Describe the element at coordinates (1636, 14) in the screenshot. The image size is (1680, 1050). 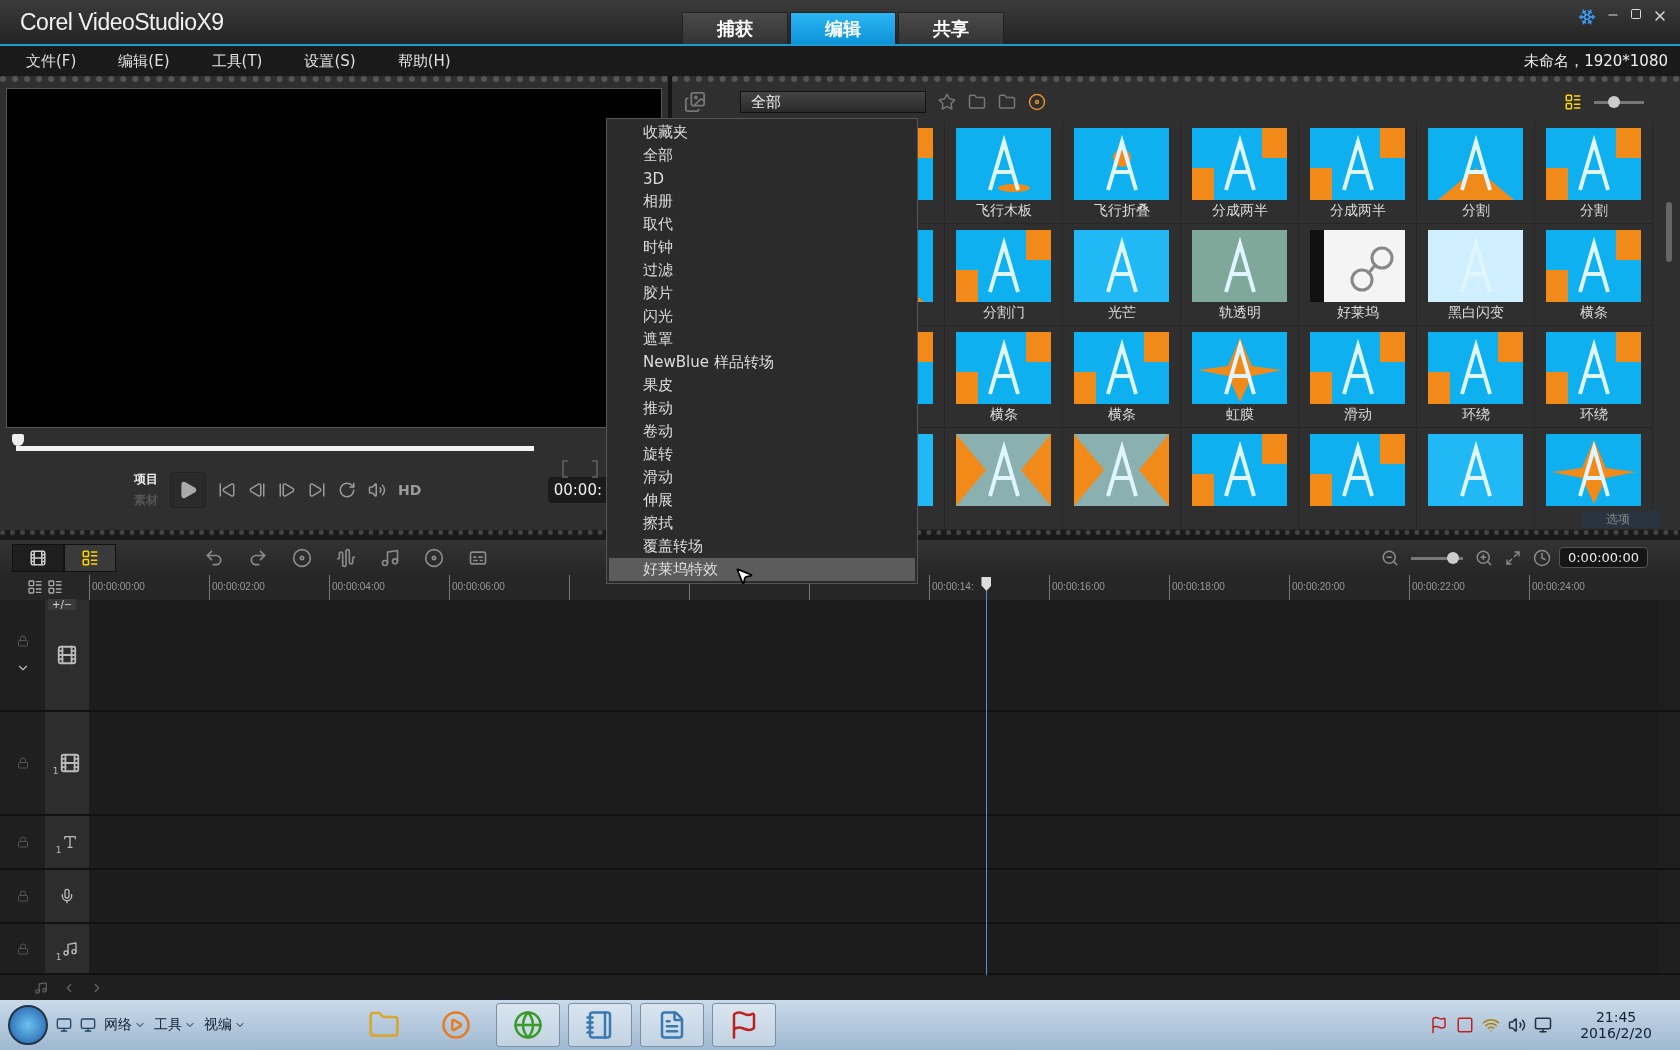
I see `restore-icon` at that location.